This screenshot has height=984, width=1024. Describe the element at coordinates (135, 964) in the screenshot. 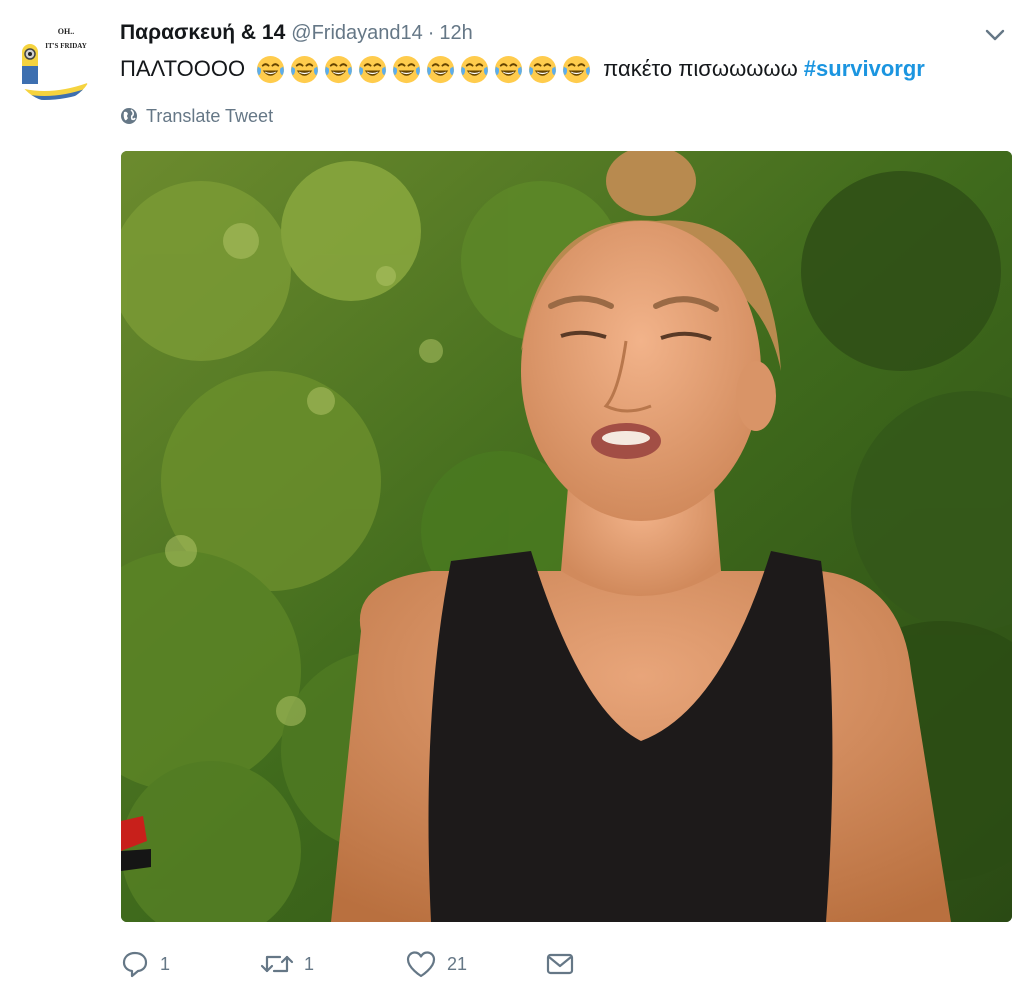

I see `reply-icon` at that location.